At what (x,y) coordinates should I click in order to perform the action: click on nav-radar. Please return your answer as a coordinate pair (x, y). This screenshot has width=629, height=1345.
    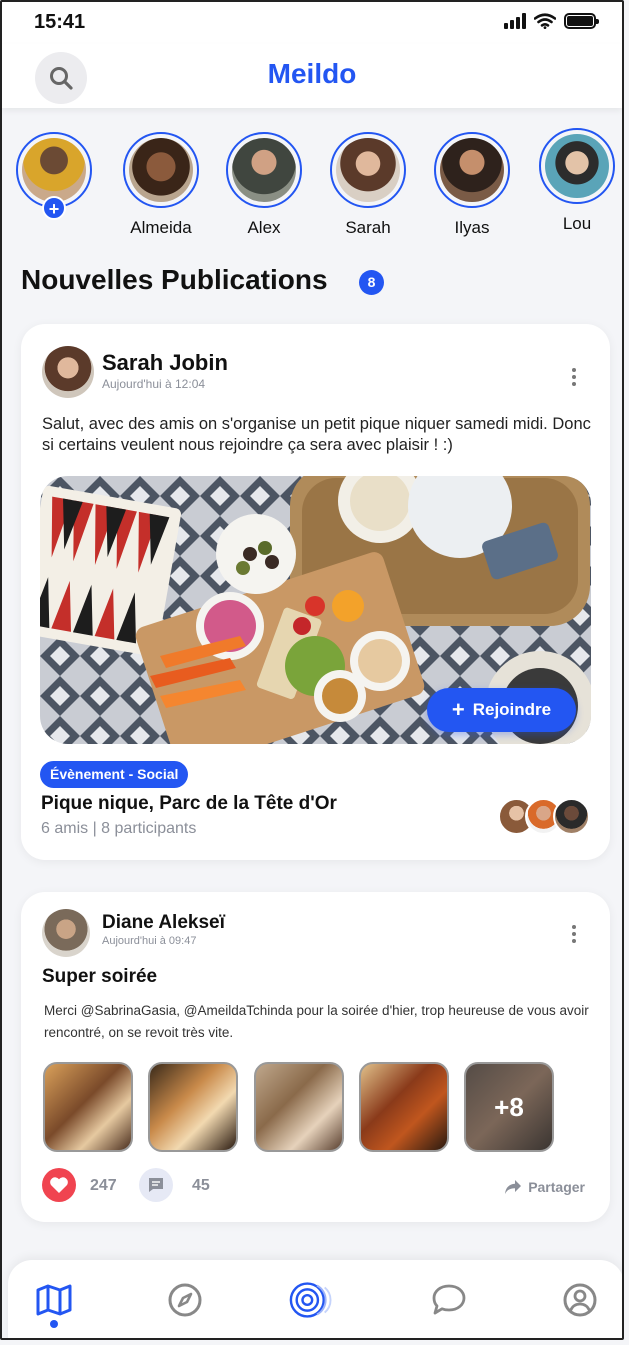
    Looking at the image, I should click on (316, 1300).